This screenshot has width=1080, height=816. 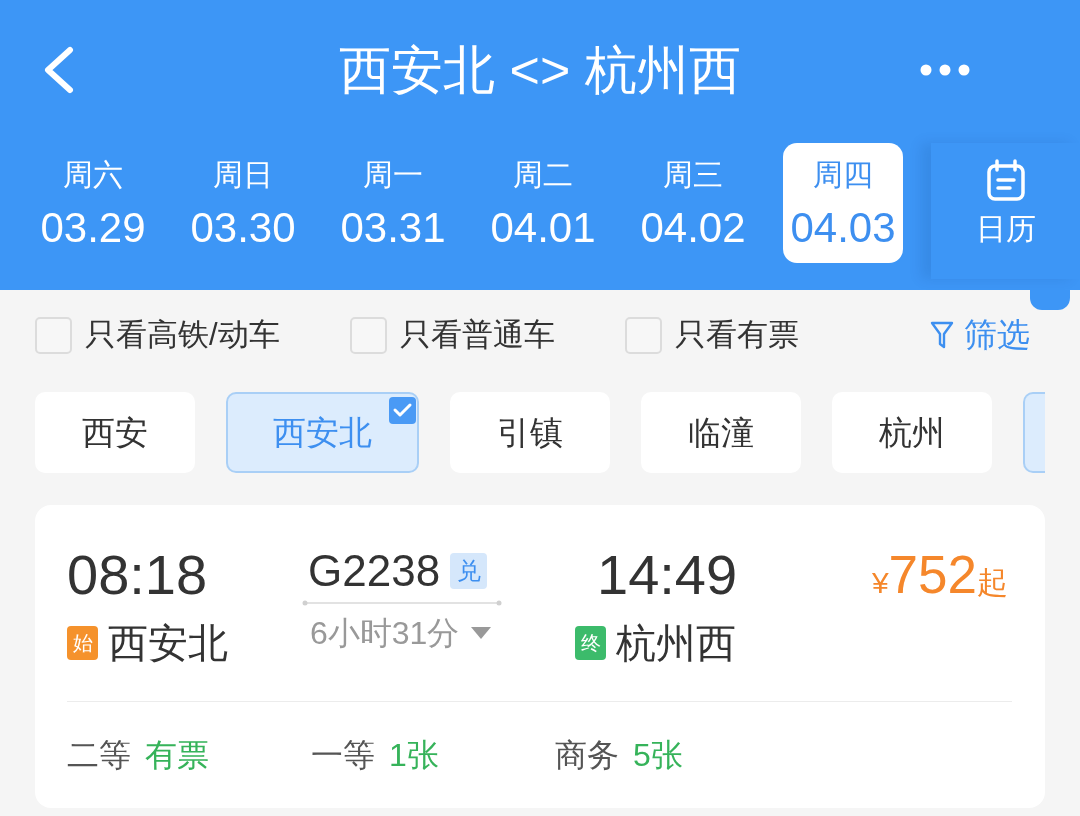 I want to click on check-icon, so click(x=402, y=410).